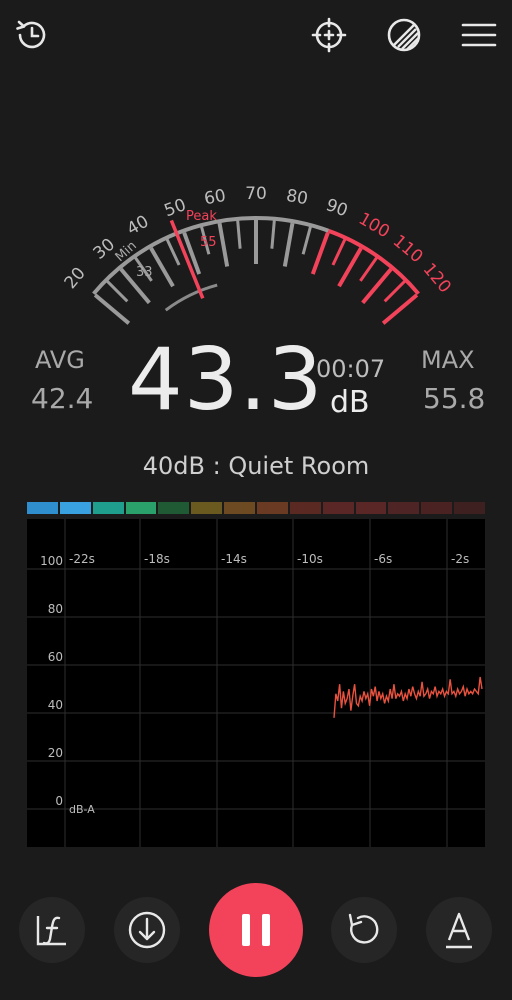  I want to click on db-unit: dB, so click(350, 402).